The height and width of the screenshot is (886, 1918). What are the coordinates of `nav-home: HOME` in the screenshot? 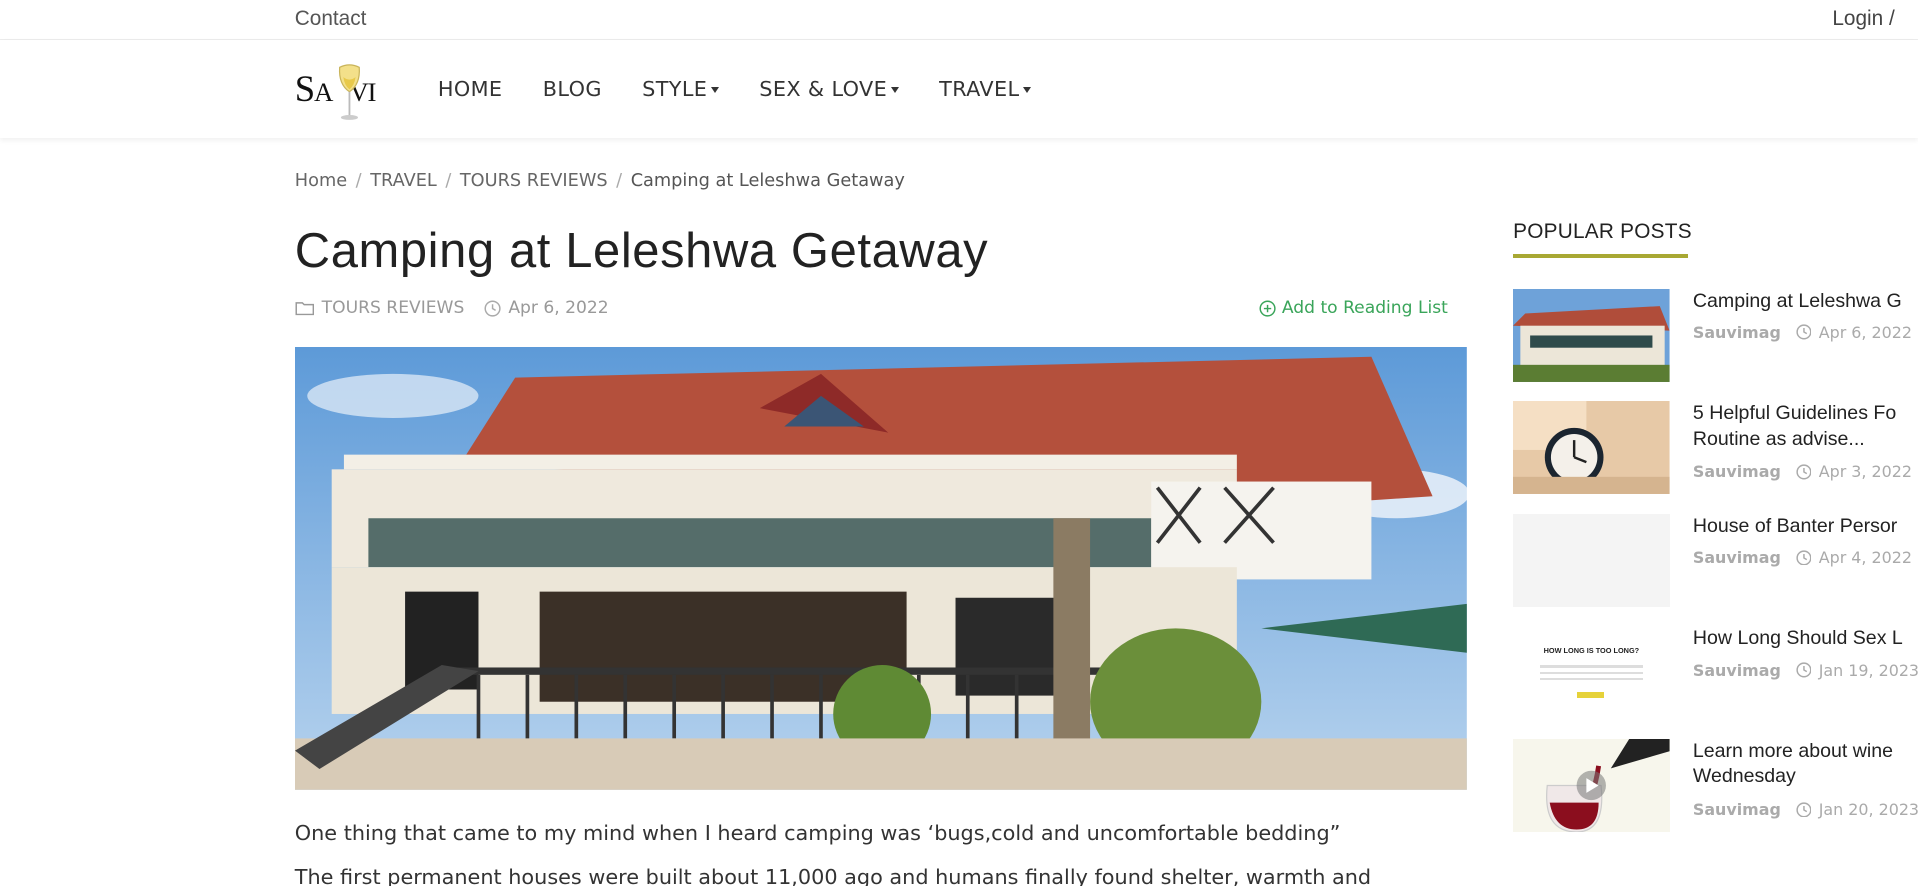 It's located at (470, 89).